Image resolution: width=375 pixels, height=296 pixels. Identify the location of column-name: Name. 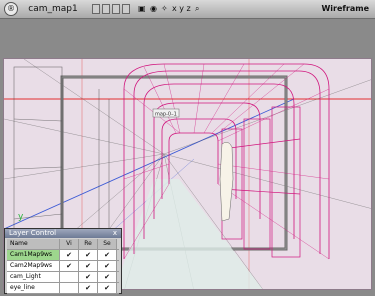
(33, 244).